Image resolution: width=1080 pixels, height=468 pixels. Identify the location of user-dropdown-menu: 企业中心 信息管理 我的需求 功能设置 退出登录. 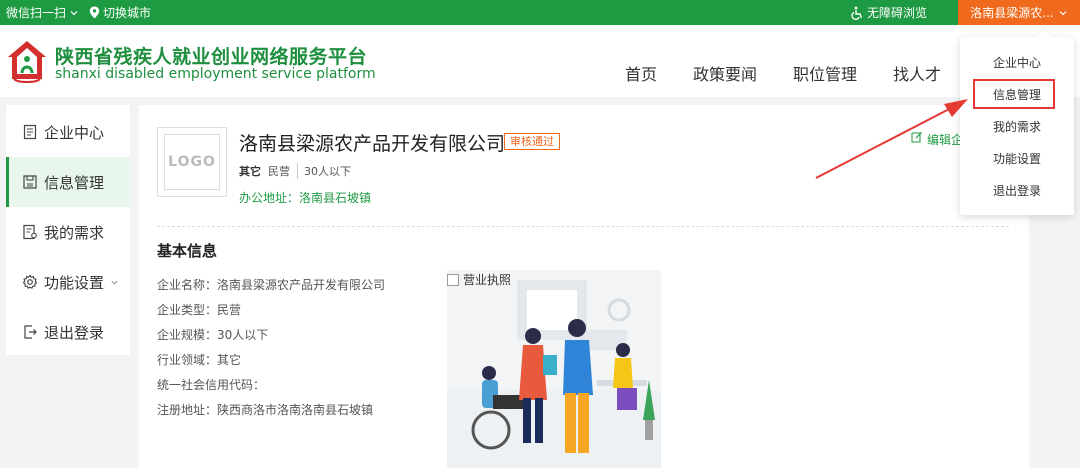
(1017, 126).